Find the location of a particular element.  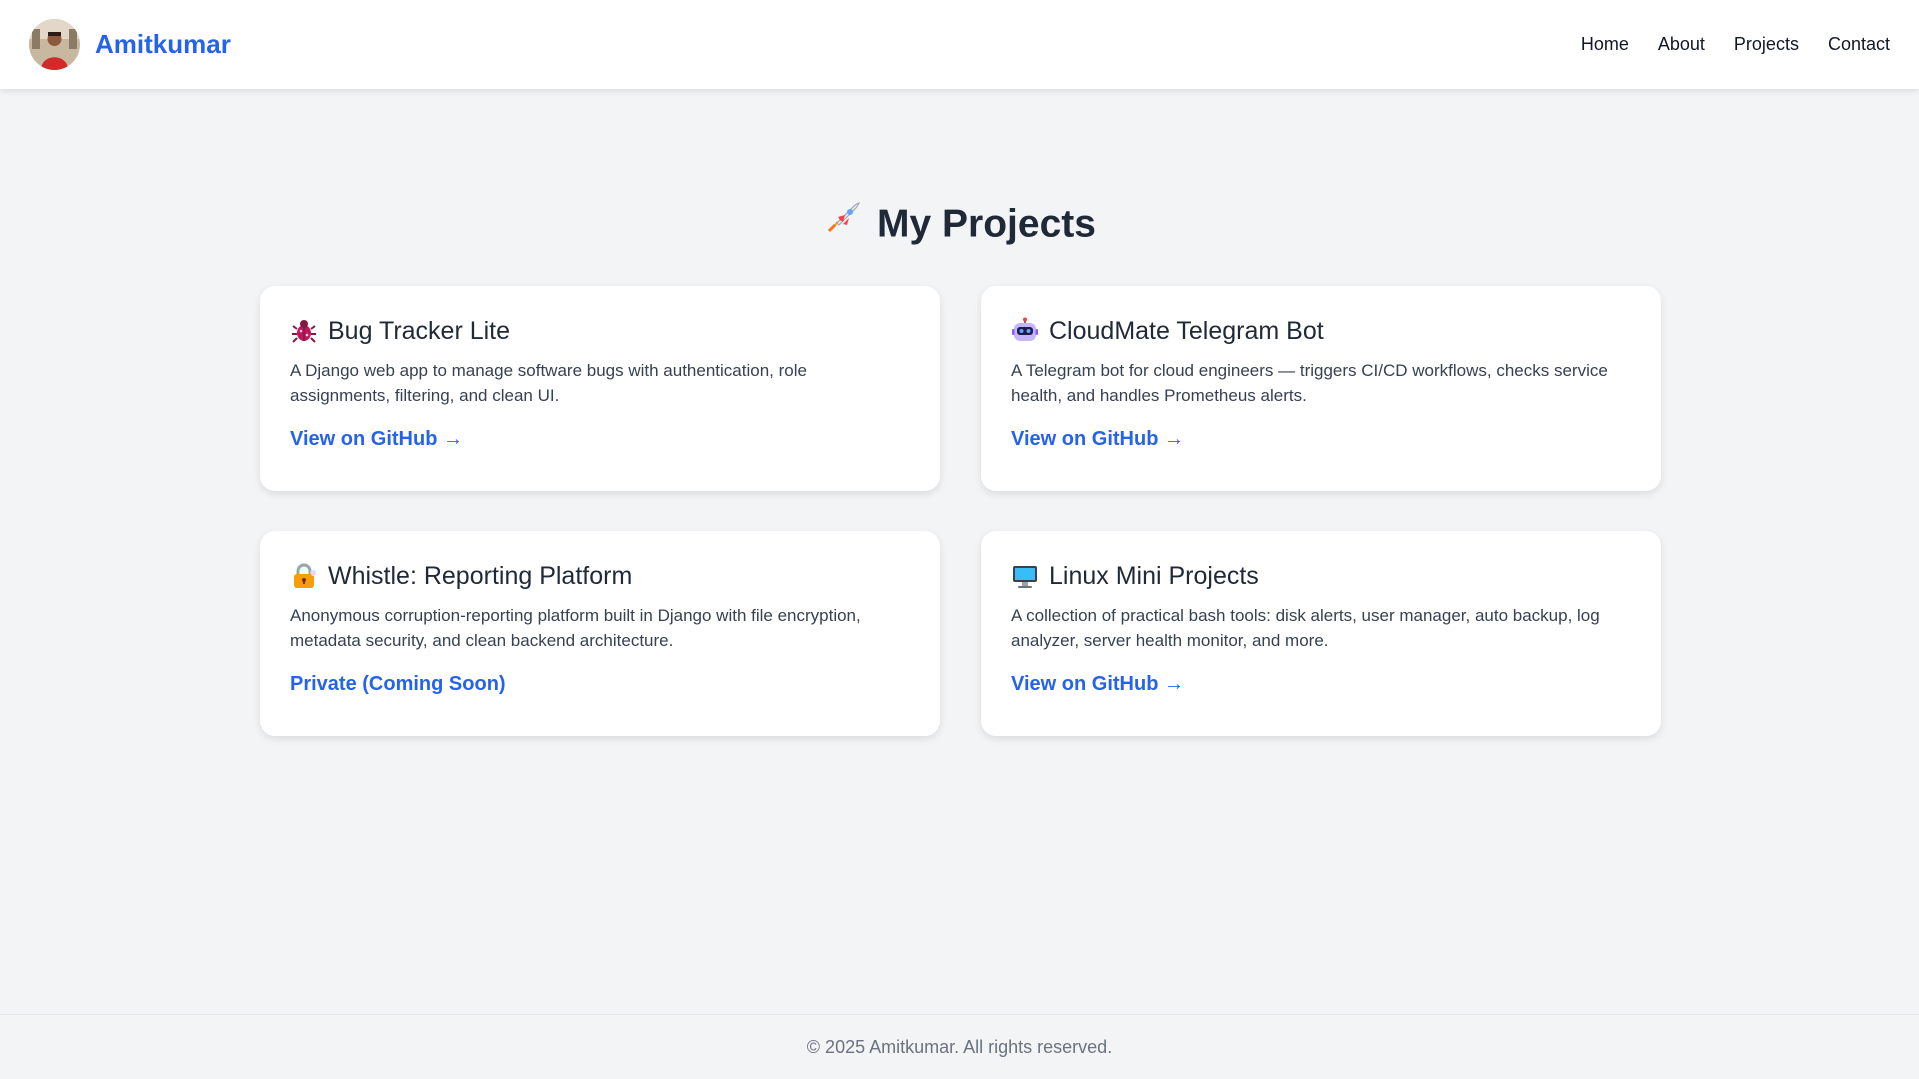

project-title-row: Whistle: Reporting Platform is located at coordinates (600, 576).